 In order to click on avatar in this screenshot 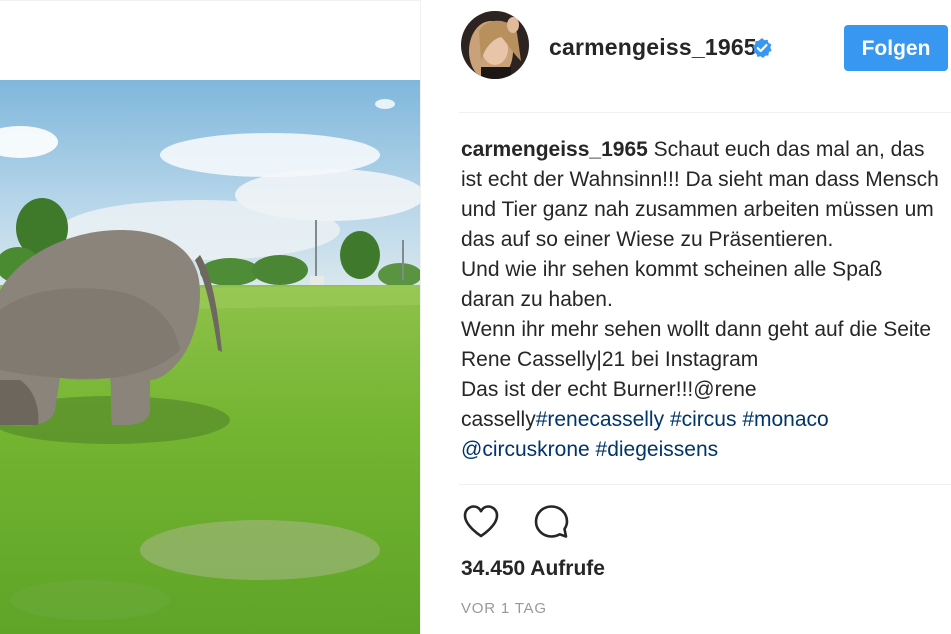, I will do `click(495, 45)`.